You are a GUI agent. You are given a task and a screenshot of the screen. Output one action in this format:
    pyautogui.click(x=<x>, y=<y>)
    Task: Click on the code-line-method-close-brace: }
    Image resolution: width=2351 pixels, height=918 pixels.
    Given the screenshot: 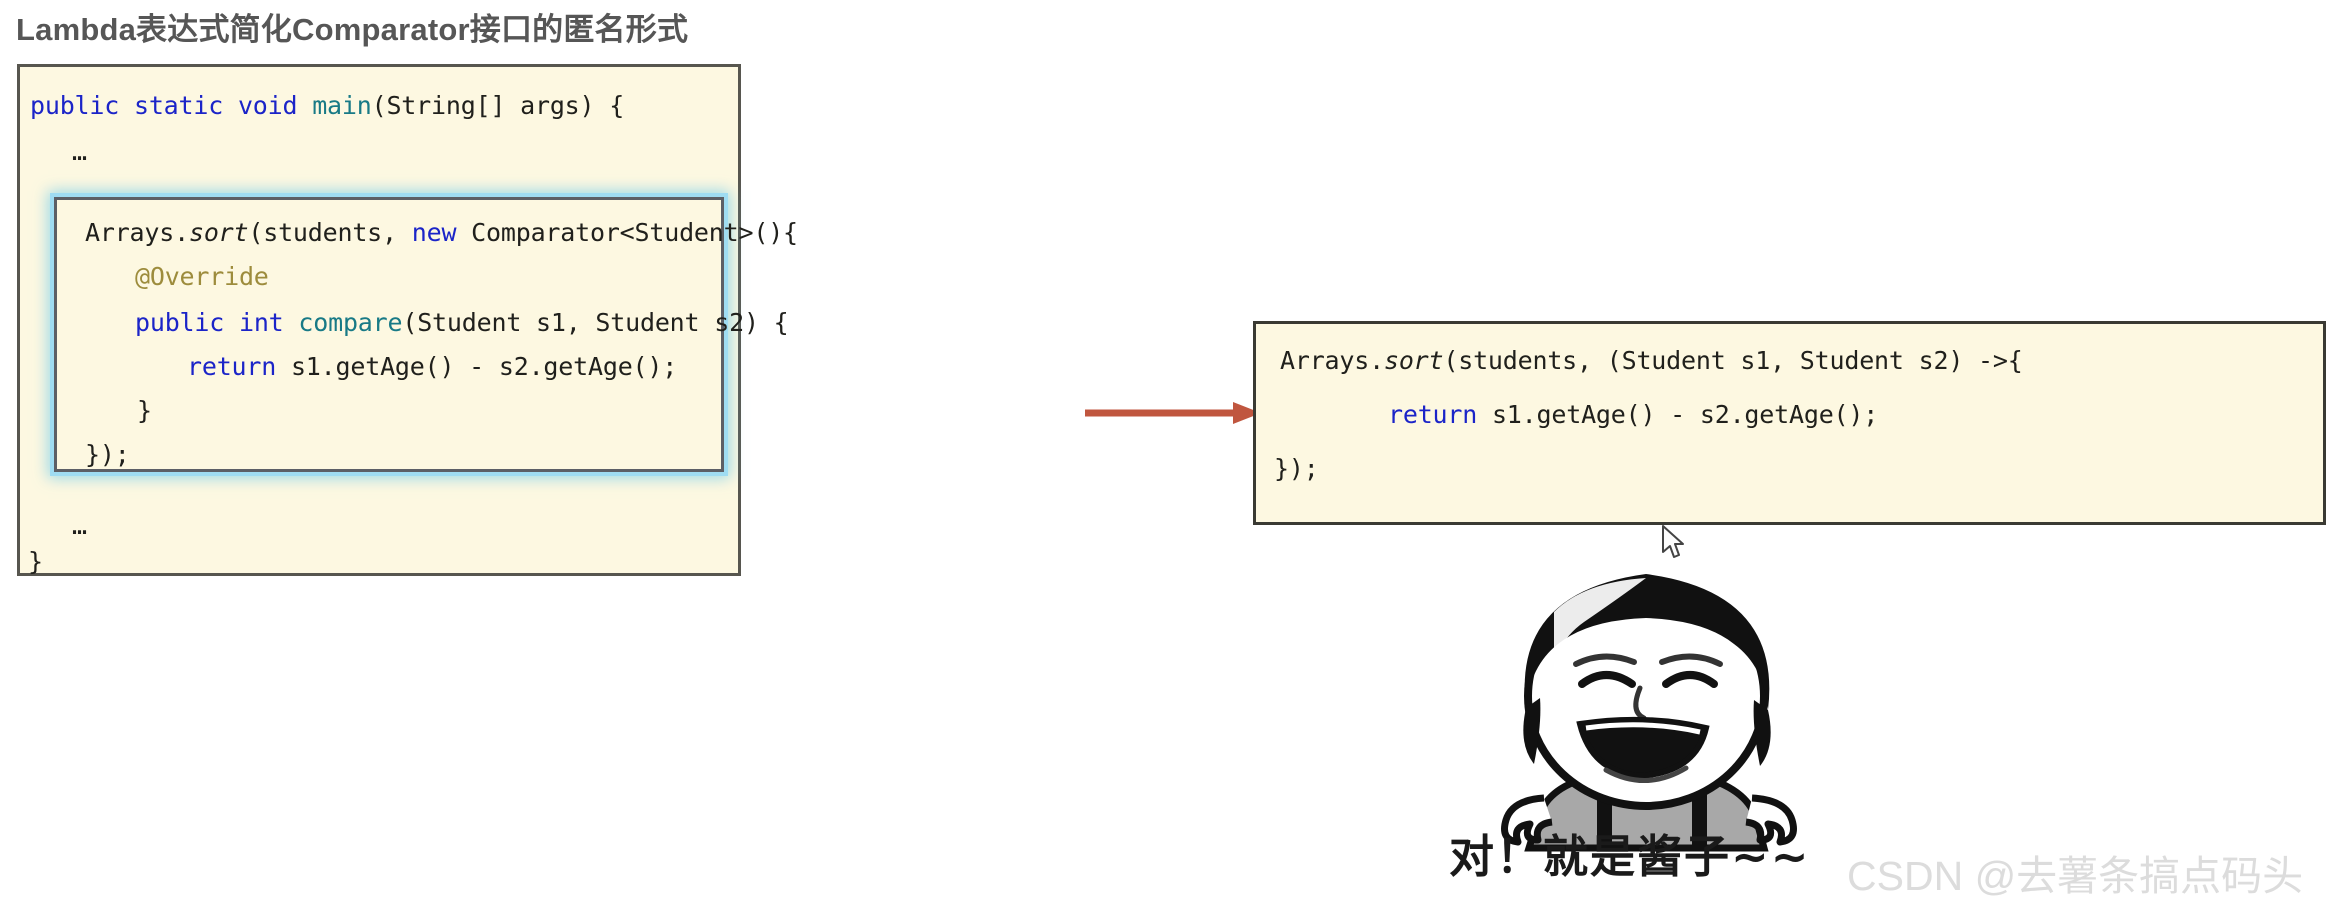 What is the action you would take?
    pyautogui.click(x=144, y=410)
    